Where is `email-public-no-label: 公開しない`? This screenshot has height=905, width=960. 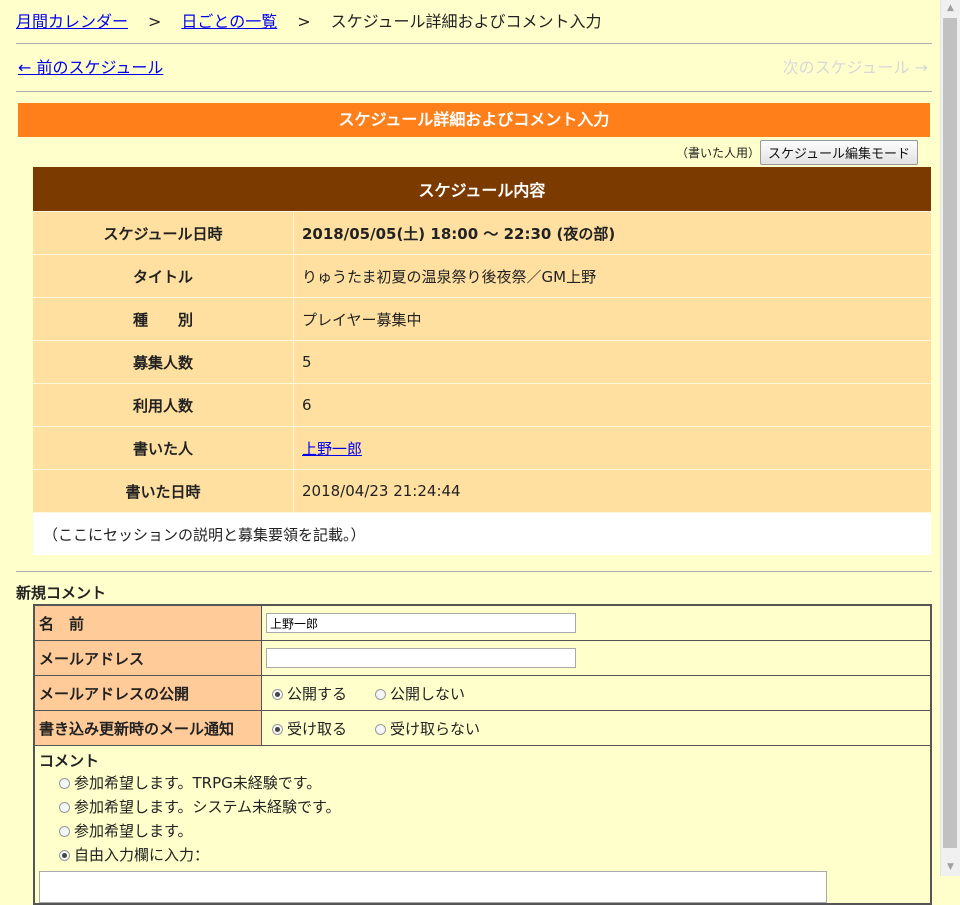
email-public-no-label: 公開しない is located at coordinates (428, 693).